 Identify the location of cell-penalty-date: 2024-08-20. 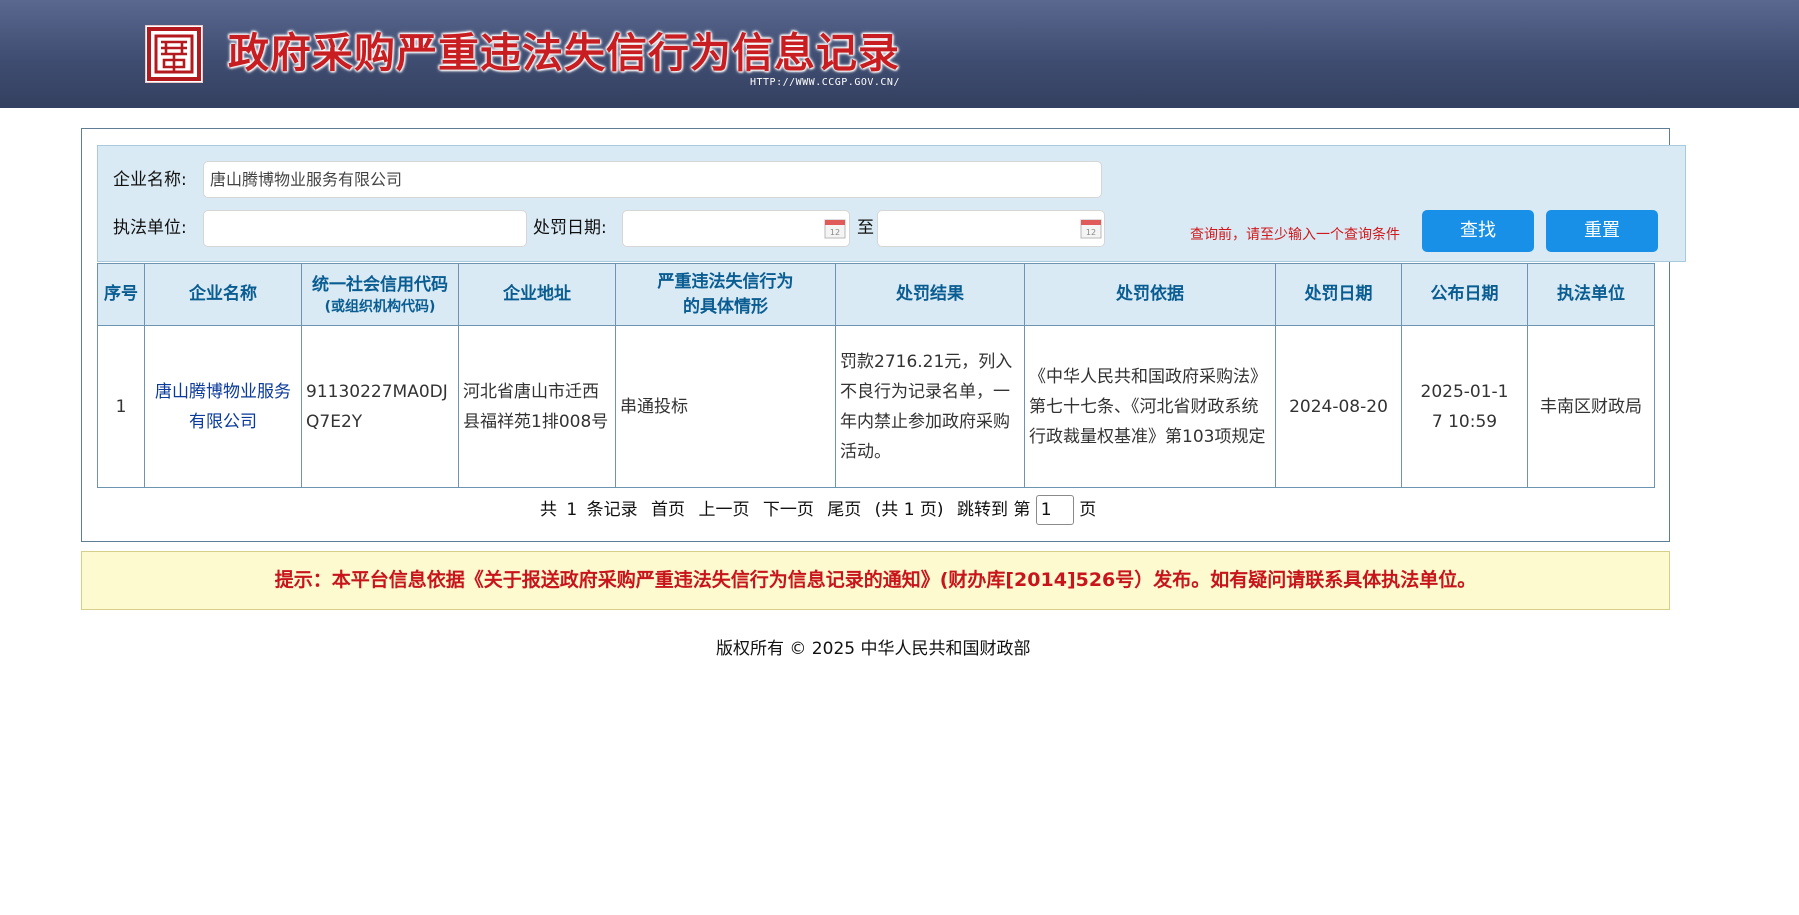
(1338, 406).